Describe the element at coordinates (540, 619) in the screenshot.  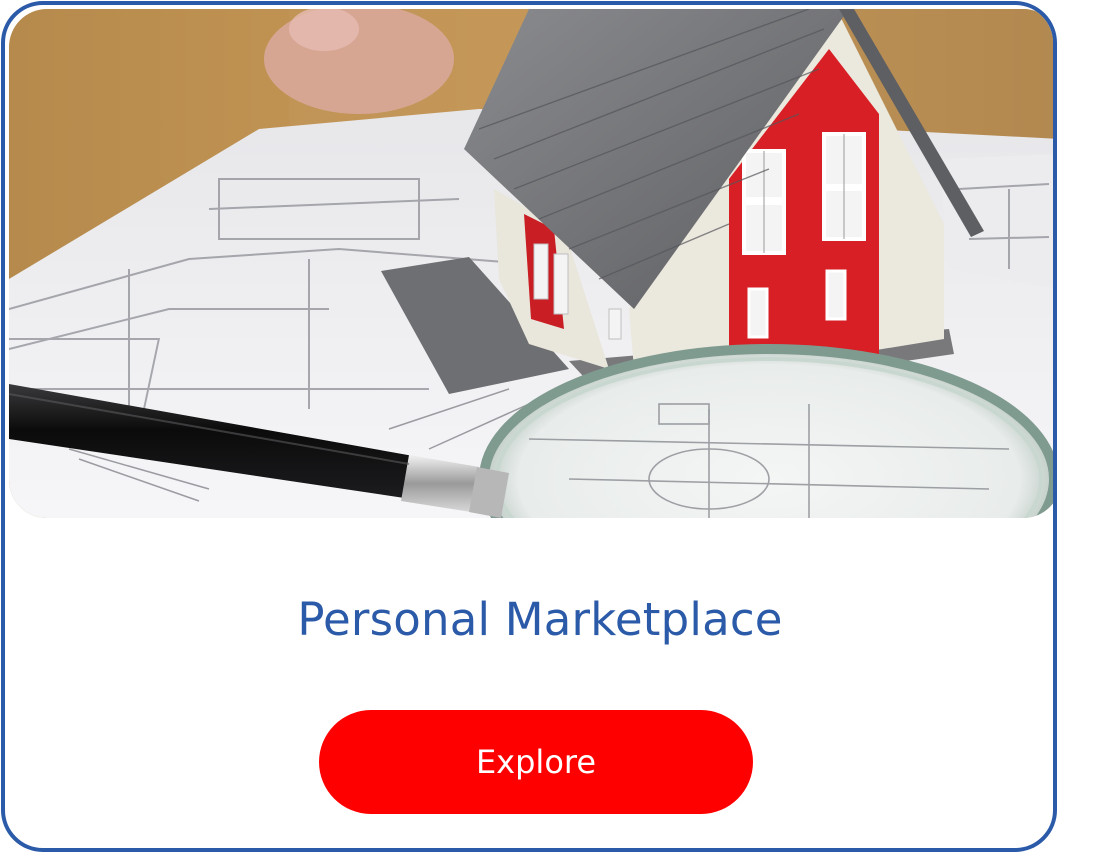
I see `card-title: Personal Marketplace` at that location.